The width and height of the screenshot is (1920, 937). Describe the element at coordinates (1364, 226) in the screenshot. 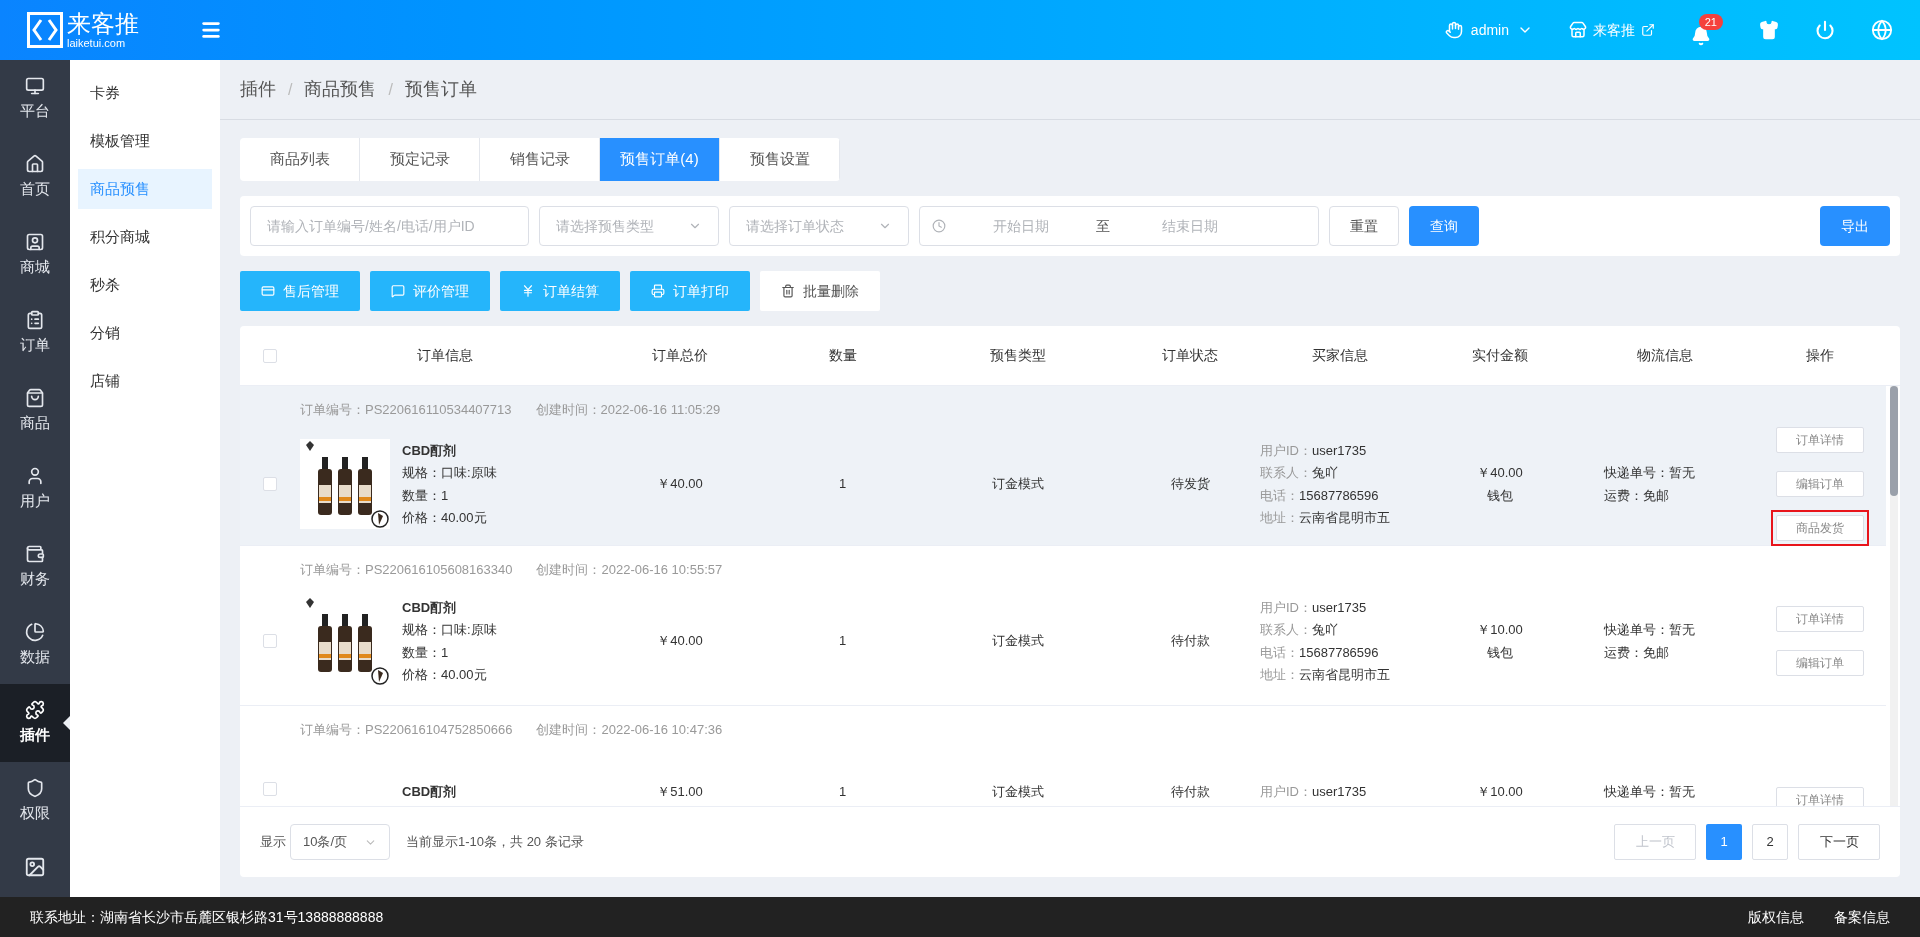

I see `reset-button: 重置` at that location.